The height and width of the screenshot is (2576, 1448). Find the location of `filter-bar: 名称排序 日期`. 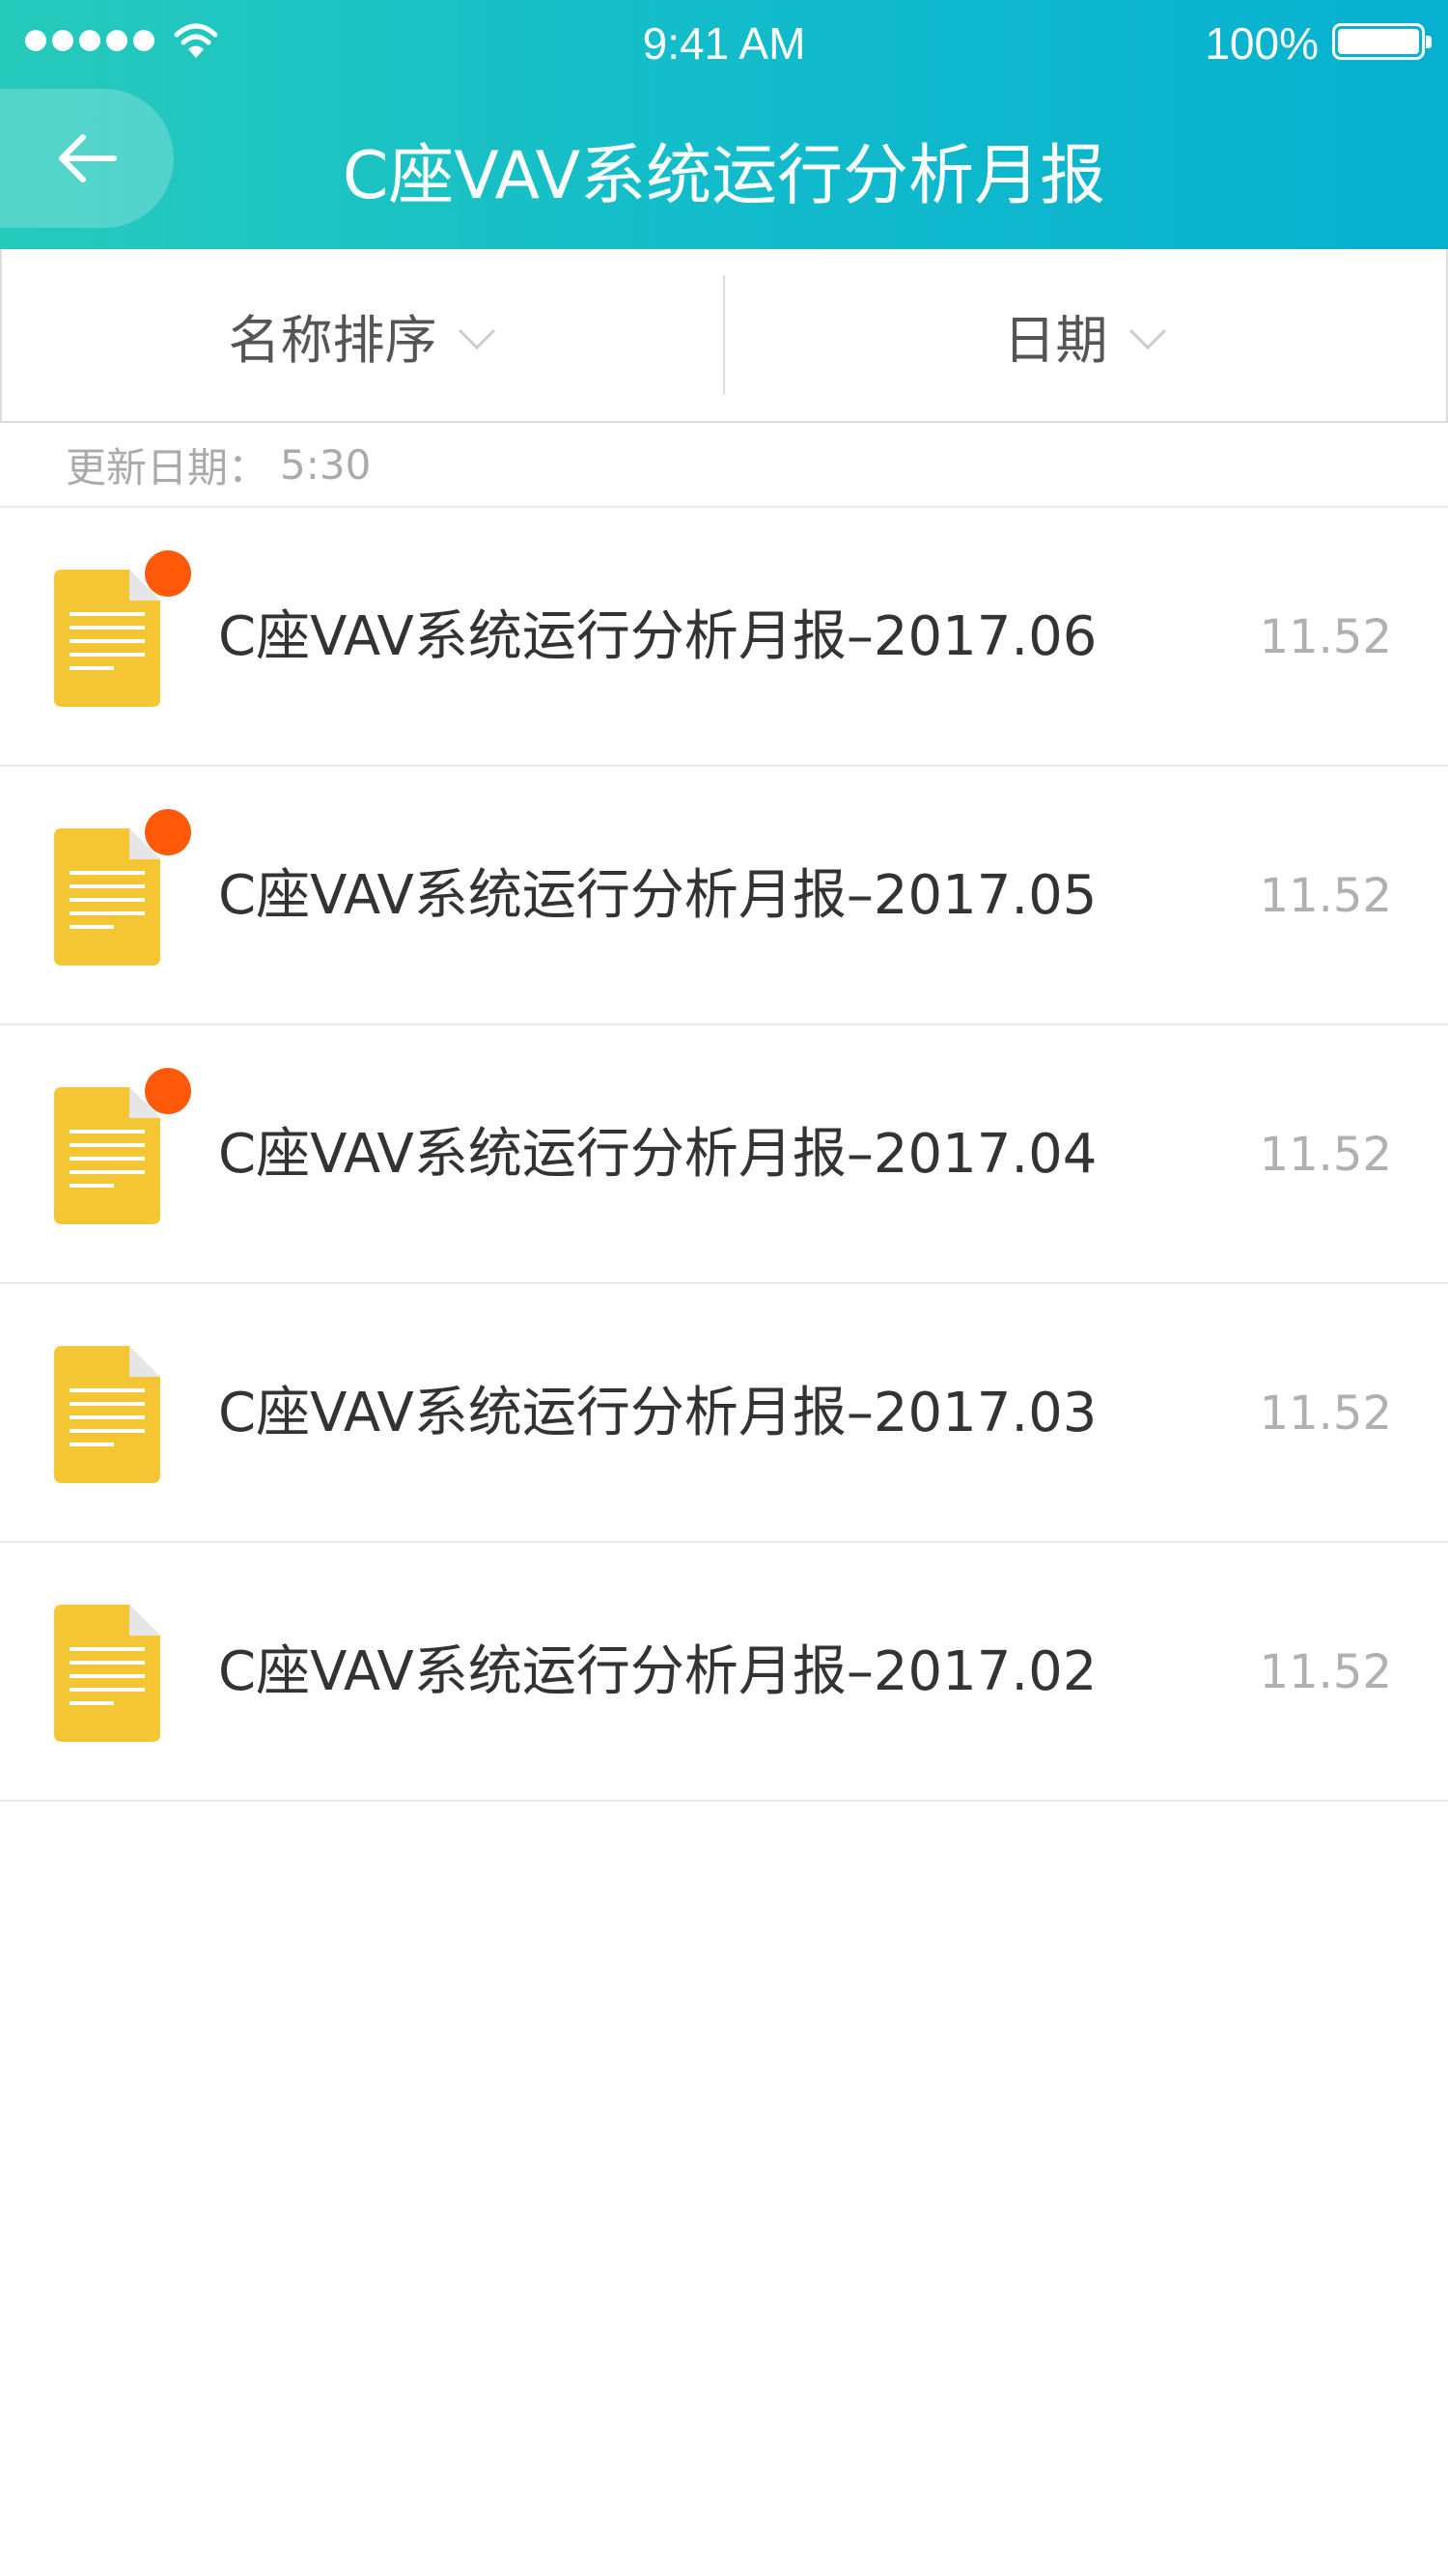

filter-bar: 名称排序 日期 is located at coordinates (724, 336).